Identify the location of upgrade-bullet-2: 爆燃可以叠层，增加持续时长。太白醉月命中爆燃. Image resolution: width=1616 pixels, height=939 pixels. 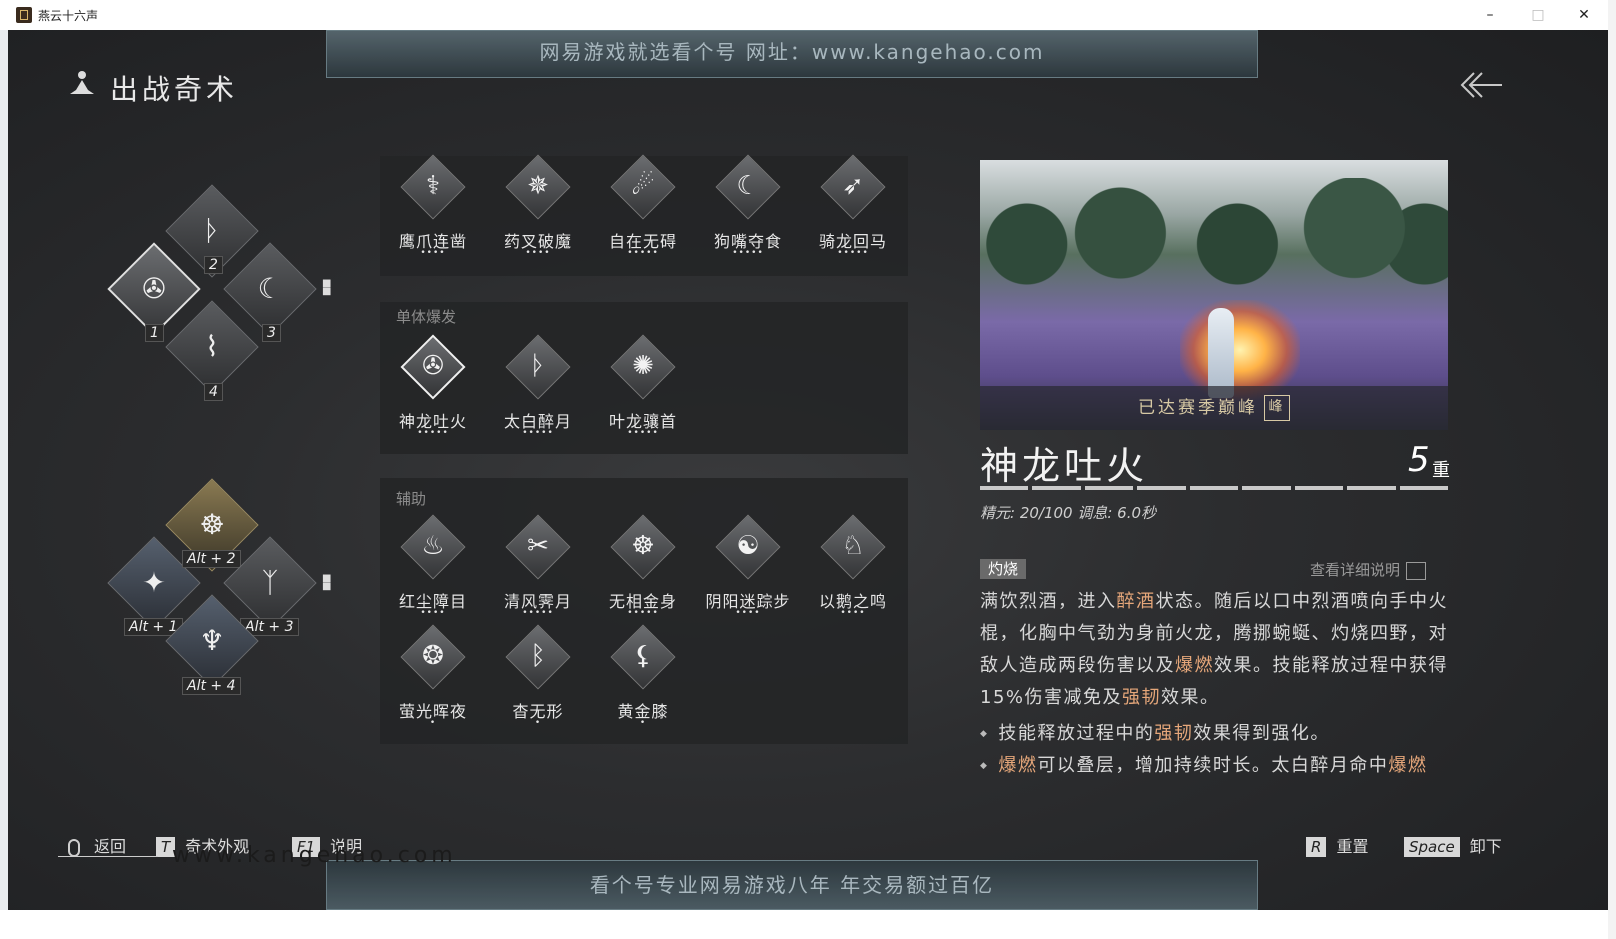
(1215, 766).